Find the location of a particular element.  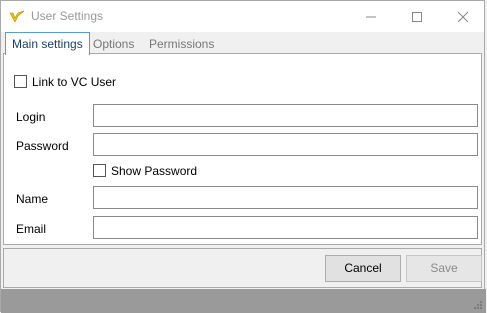

tab-permissions: Permissions is located at coordinates (181, 44).